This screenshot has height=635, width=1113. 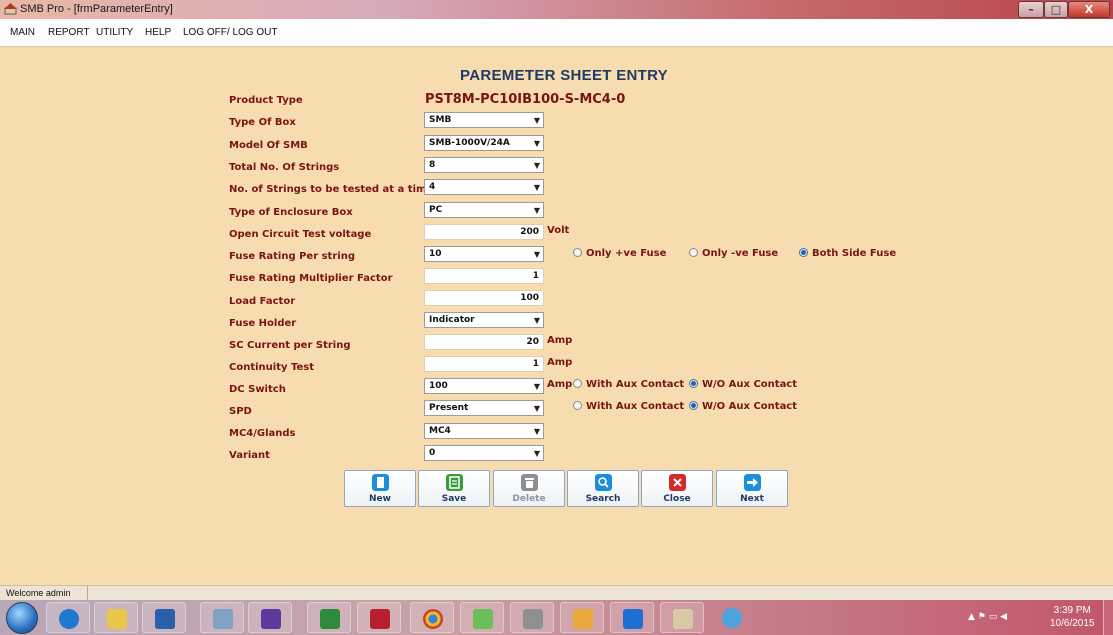 I want to click on continuity-test-input: 1, so click(x=484, y=364).